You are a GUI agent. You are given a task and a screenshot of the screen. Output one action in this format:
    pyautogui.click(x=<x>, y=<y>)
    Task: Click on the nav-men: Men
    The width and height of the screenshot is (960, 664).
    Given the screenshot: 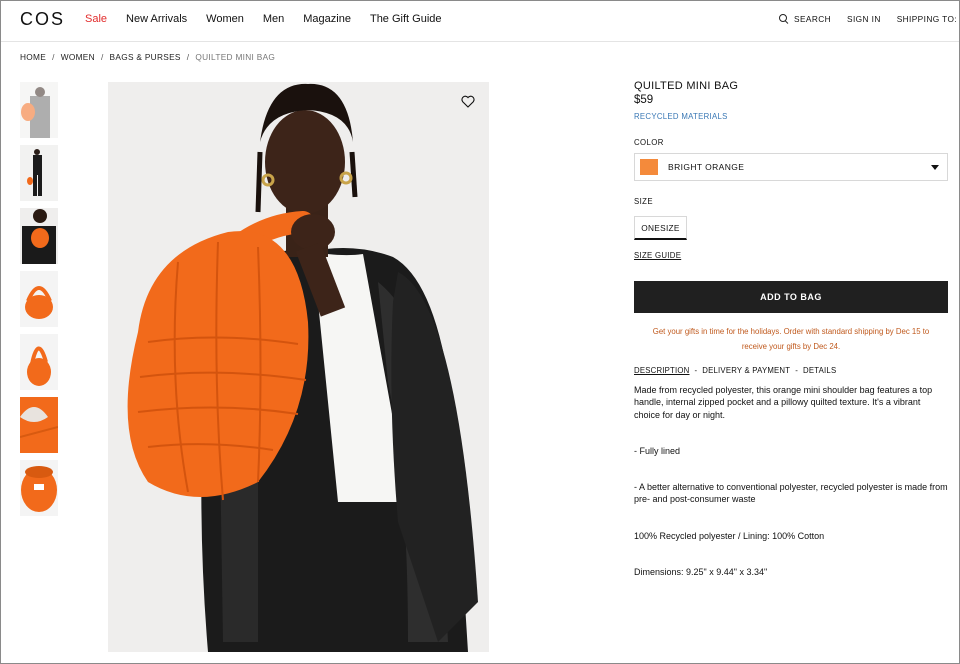 What is the action you would take?
    pyautogui.click(x=273, y=19)
    